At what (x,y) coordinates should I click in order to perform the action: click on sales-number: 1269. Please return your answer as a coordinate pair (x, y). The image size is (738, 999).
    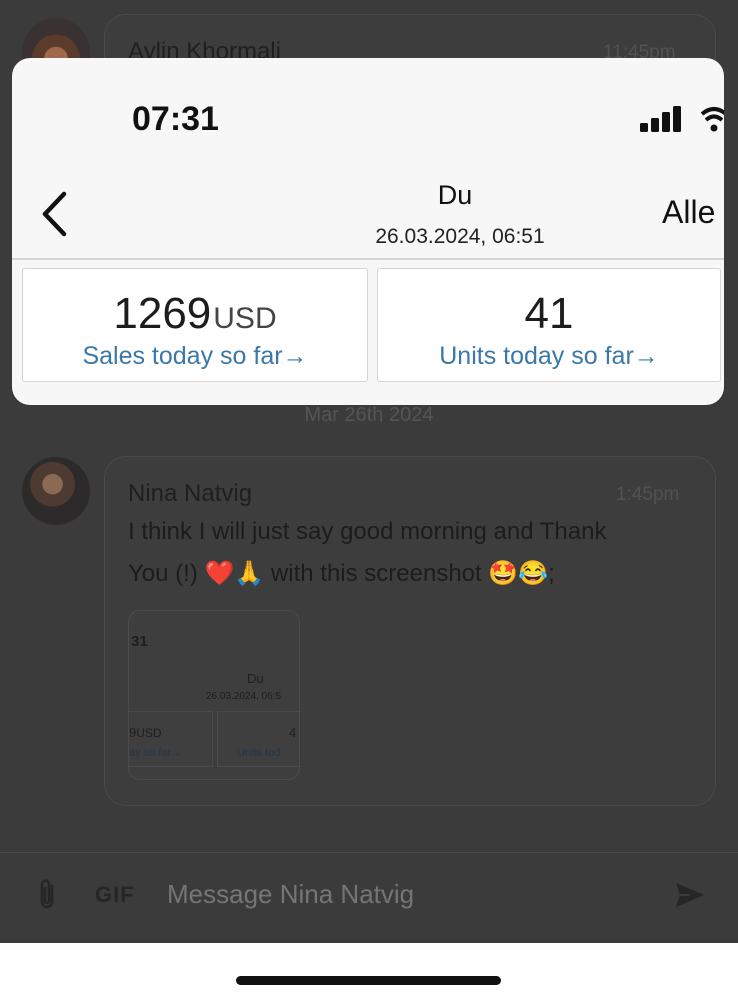
    Looking at the image, I should click on (162, 313).